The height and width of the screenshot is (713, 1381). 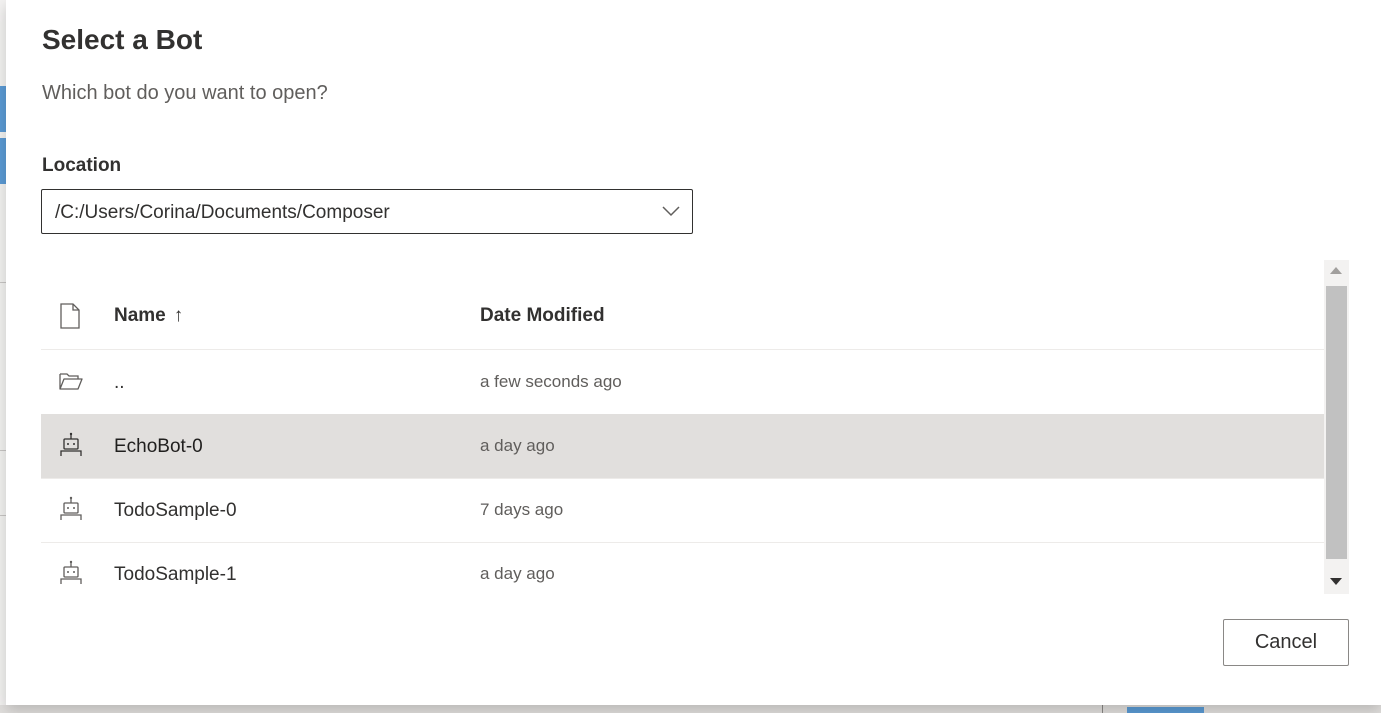 What do you see at coordinates (122, 39) in the screenshot?
I see `dialog-title: Select a Bot` at bounding box center [122, 39].